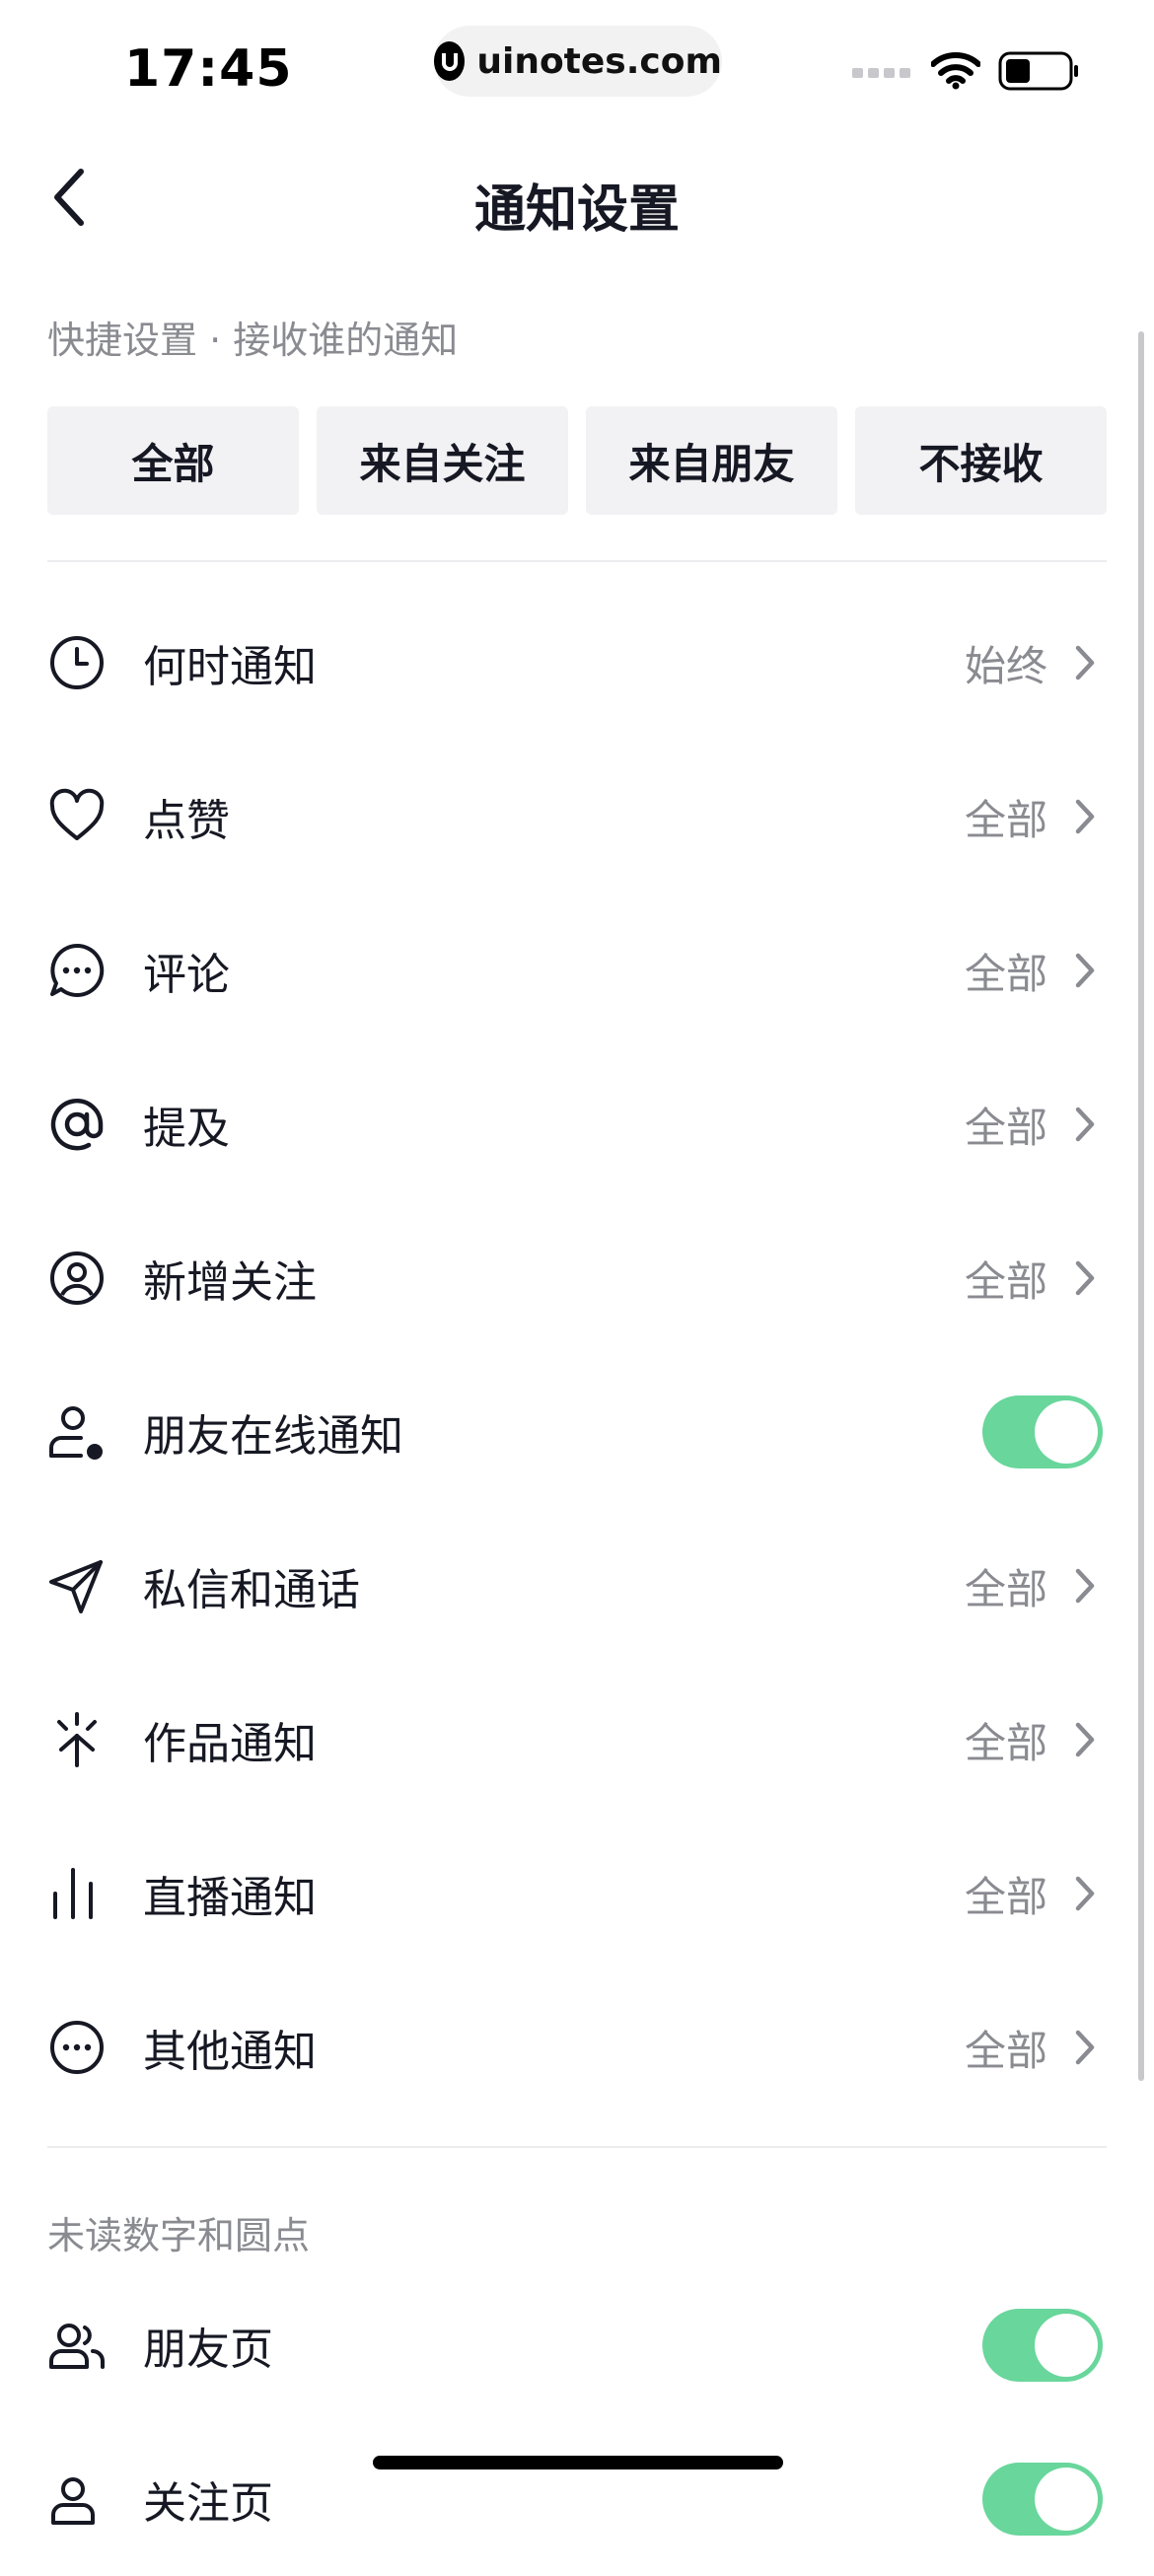  What do you see at coordinates (77, 2047) in the screenshot?
I see `more-circle-icon` at bounding box center [77, 2047].